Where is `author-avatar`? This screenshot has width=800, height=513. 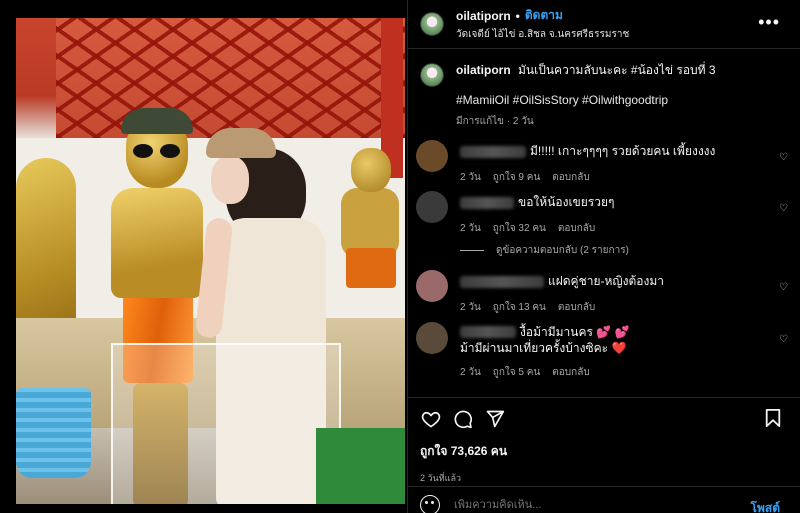 author-avatar is located at coordinates (432, 24).